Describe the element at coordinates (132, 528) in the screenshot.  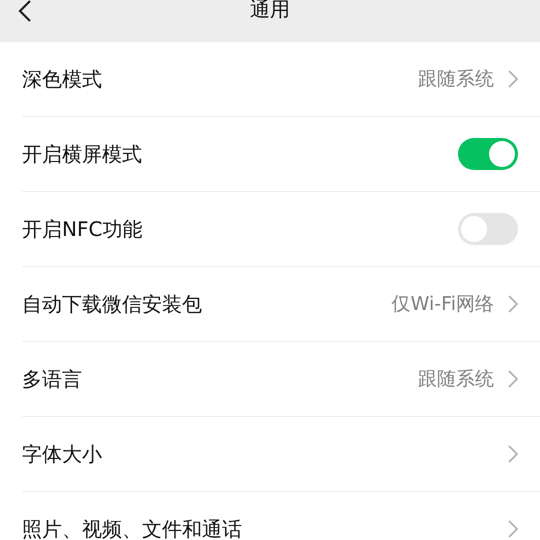
I see `setting-label: 照片、视频、文件和通话` at that location.